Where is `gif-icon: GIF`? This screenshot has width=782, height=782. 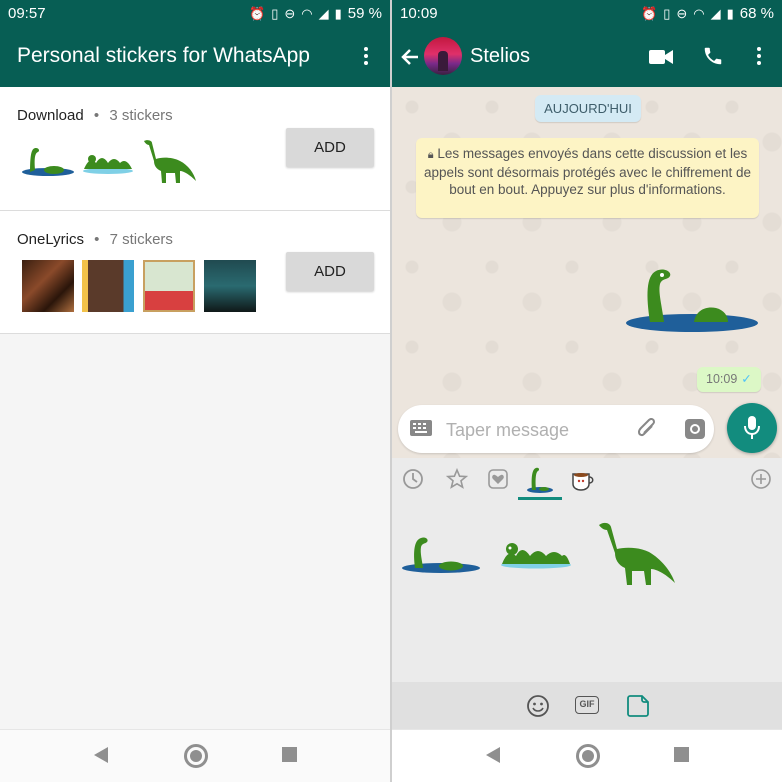 gif-icon: GIF is located at coordinates (587, 705).